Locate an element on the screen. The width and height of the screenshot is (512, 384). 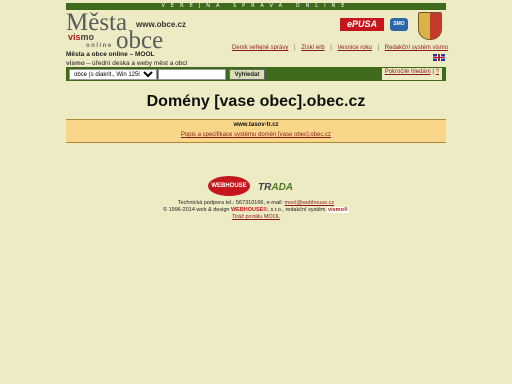
support-email-link: mool@webhouse.cz is located at coordinates (310, 203).